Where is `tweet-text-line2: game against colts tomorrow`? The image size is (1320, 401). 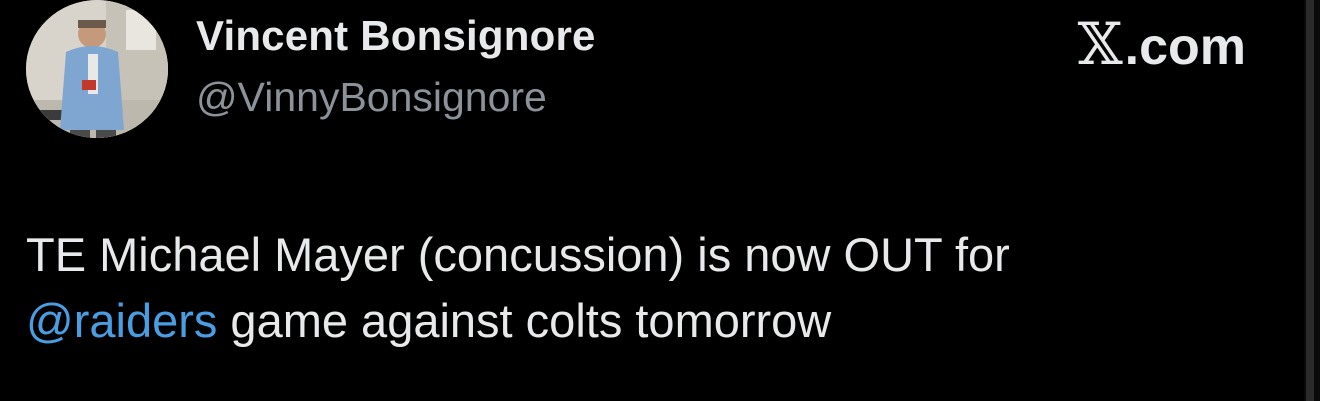
tweet-text-line2: game against colts tomorrow is located at coordinates (524, 320).